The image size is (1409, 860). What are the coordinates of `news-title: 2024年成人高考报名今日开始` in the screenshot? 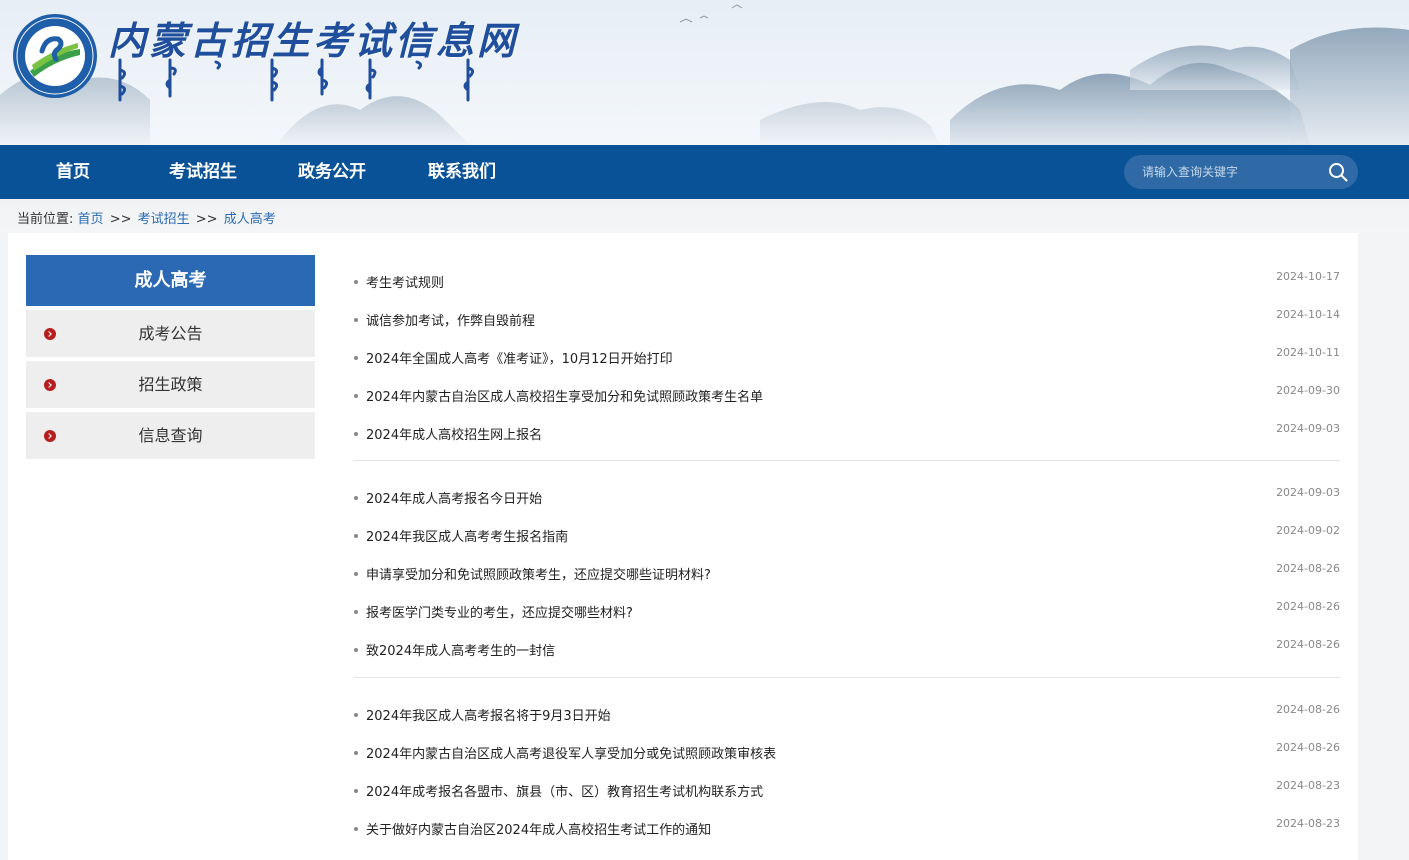 It's located at (454, 497).